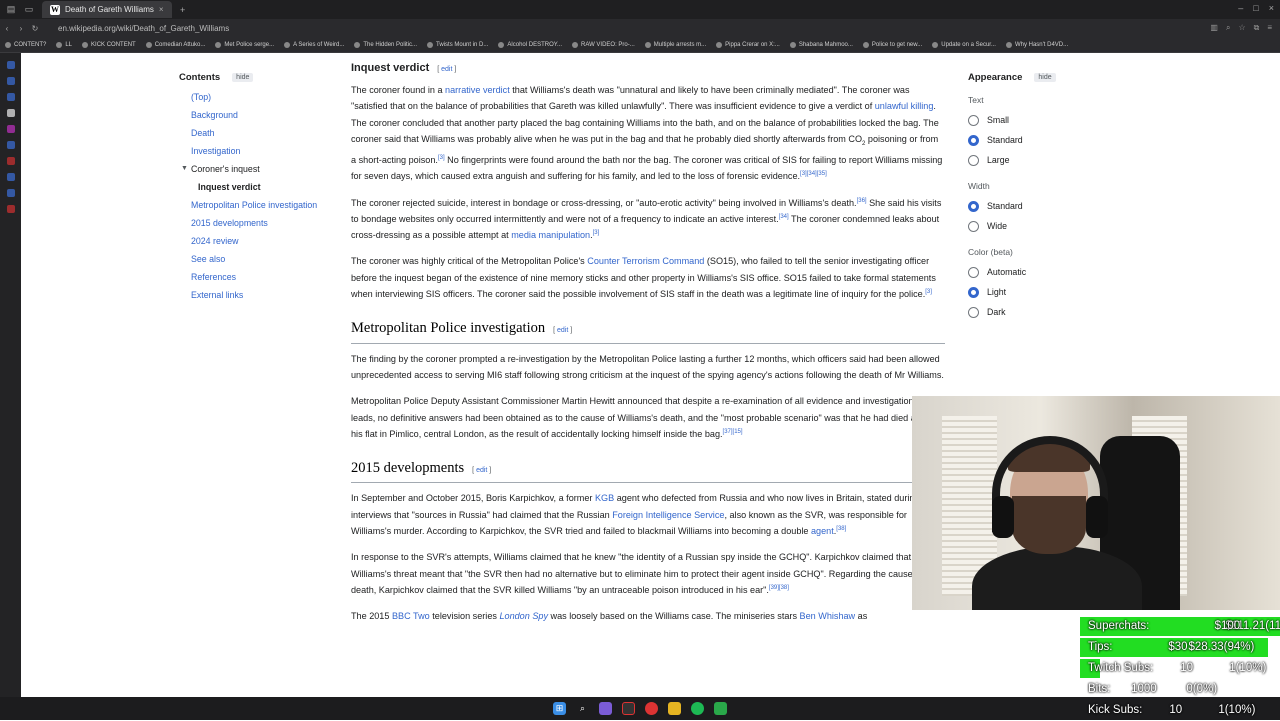 This screenshot has height=721, width=1280. What do you see at coordinates (25, 45) in the screenshot?
I see `bookmark-item: CONTENT?` at bounding box center [25, 45].